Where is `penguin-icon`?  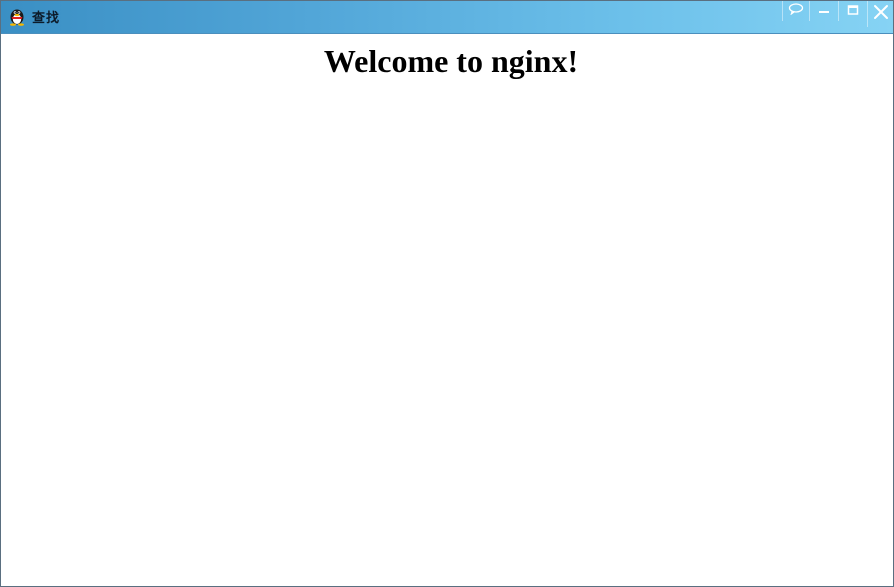
penguin-icon is located at coordinates (17, 16).